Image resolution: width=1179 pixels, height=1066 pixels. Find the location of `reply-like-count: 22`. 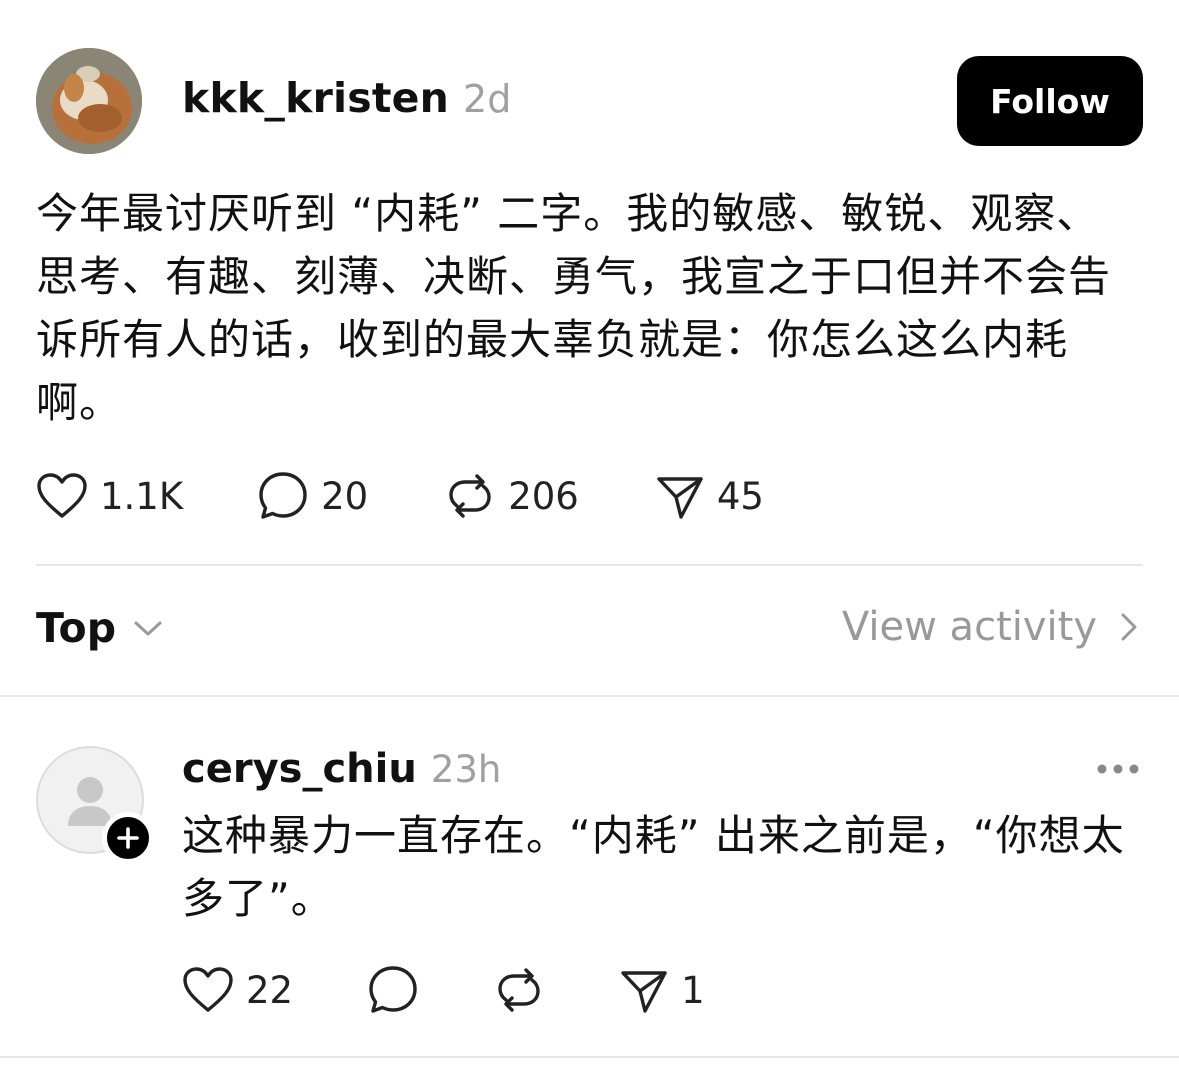

reply-like-count: 22 is located at coordinates (270, 990).